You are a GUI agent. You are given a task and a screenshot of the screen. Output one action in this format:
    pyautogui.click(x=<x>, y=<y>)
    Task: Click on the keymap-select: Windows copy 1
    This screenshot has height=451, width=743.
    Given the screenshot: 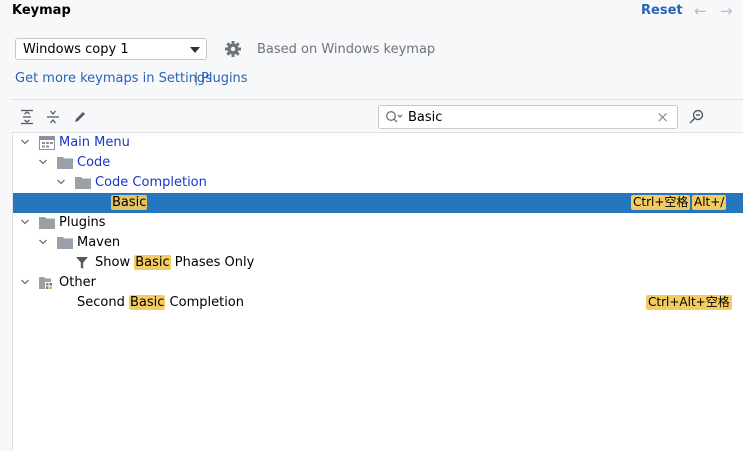 What is the action you would take?
    pyautogui.click(x=111, y=49)
    